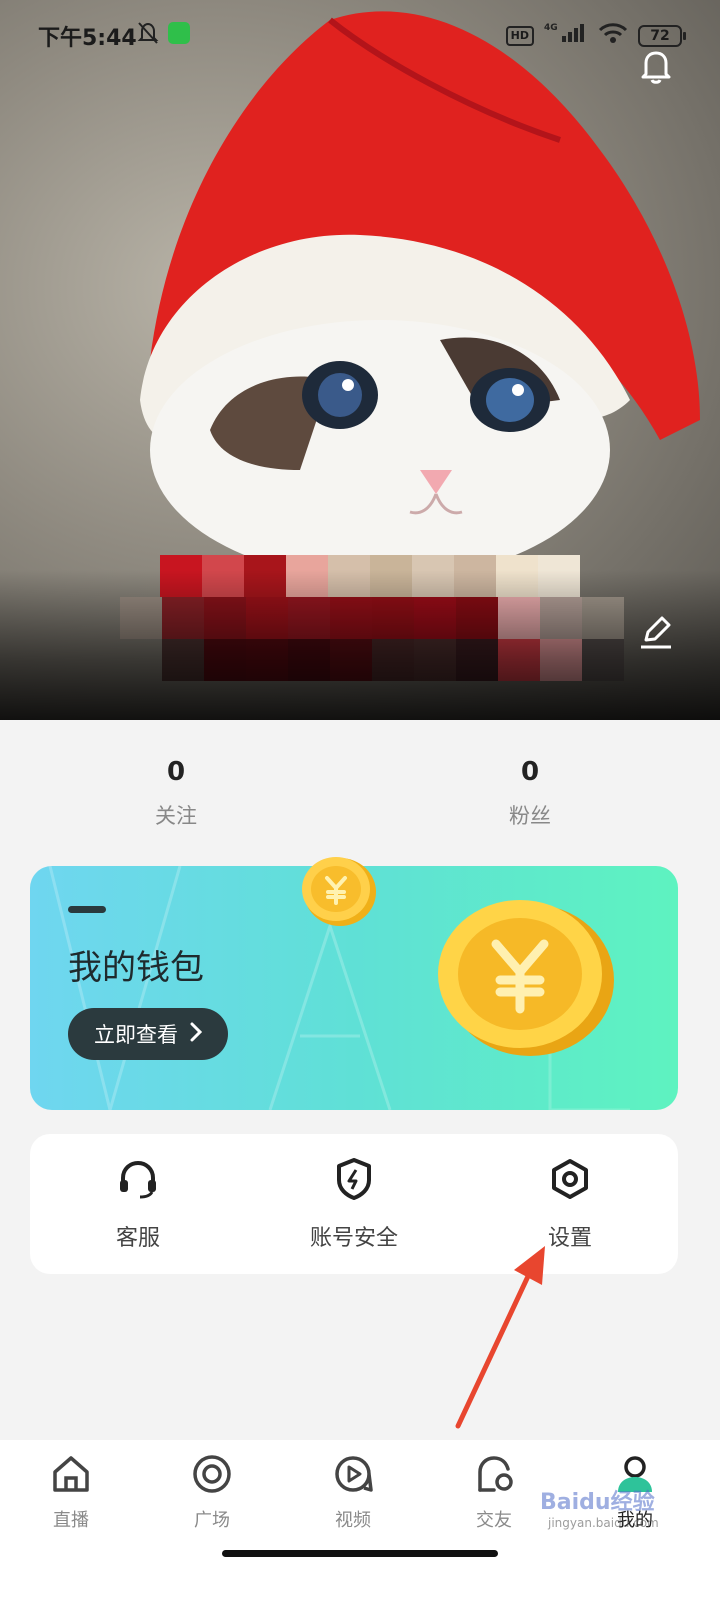 The width and height of the screenshot is (720, 1600). Describe the element at coordinates (71, 1474) in the screenshot. I see `home-icon` at that location.